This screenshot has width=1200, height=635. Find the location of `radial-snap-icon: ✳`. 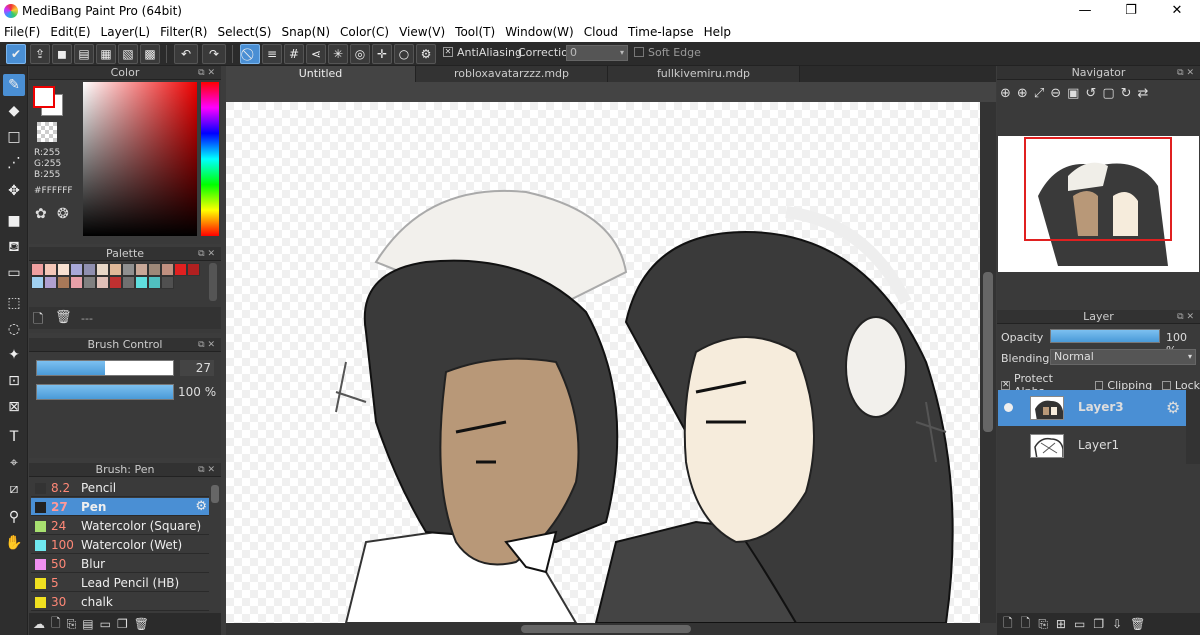

radial-snap-icon: ✳ is located at coordinates (338, 54).